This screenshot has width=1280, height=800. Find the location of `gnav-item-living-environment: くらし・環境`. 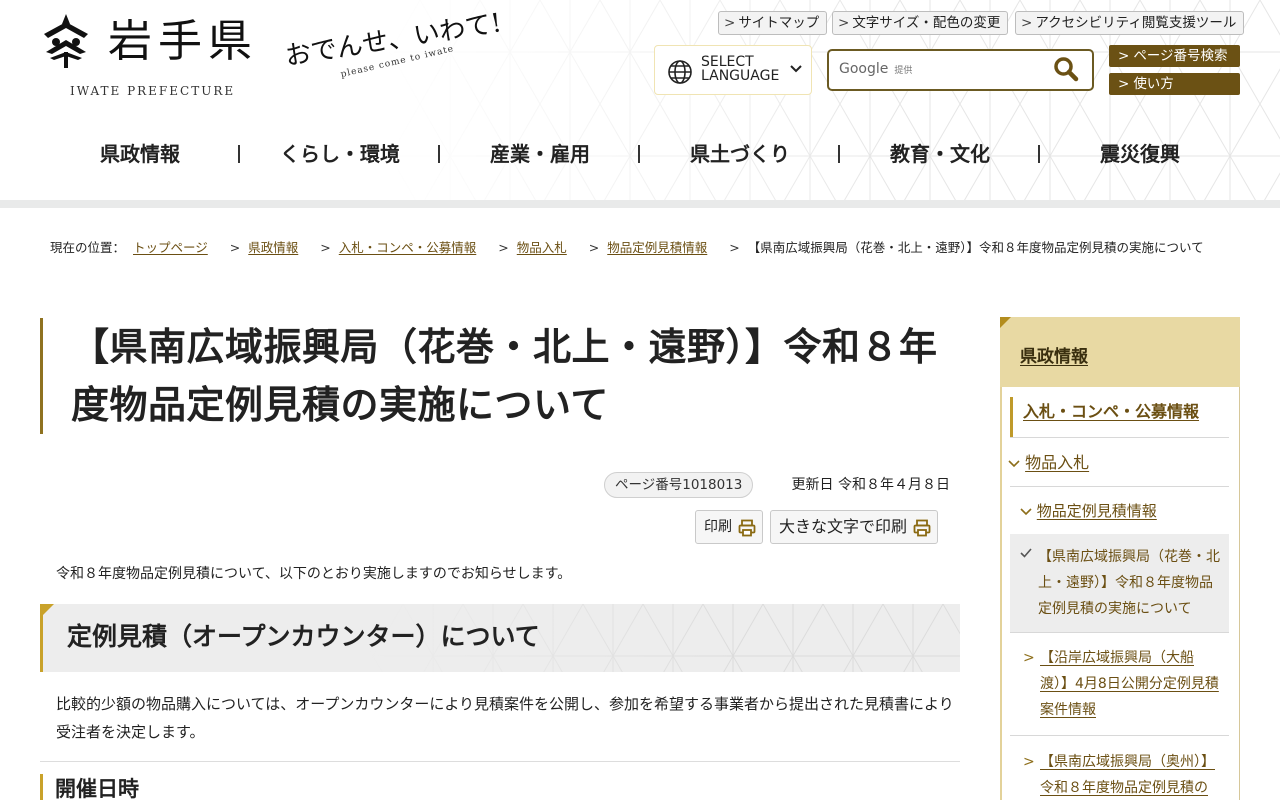

gnav-item-living-environment: くらし・環境 is located at coordinates (340, 154).